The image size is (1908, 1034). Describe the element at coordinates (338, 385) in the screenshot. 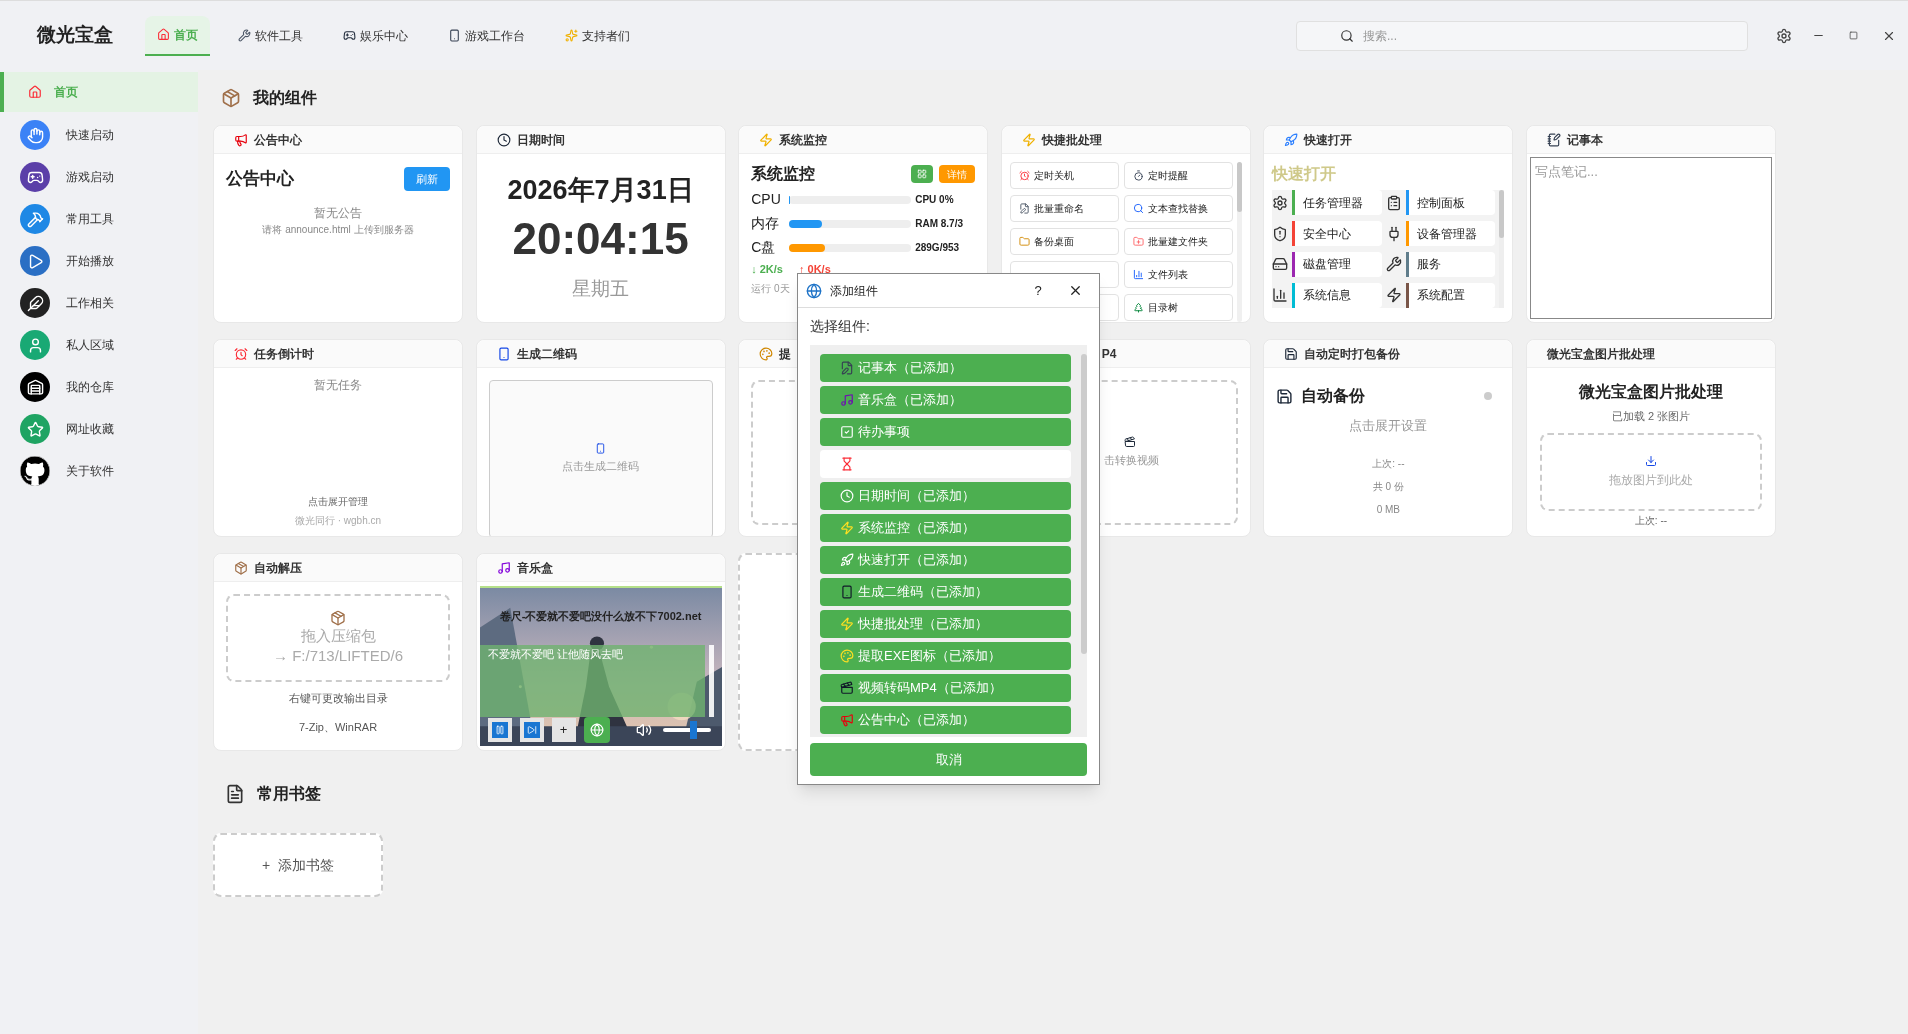

I see `empty-message: 暂无任务` at that location.